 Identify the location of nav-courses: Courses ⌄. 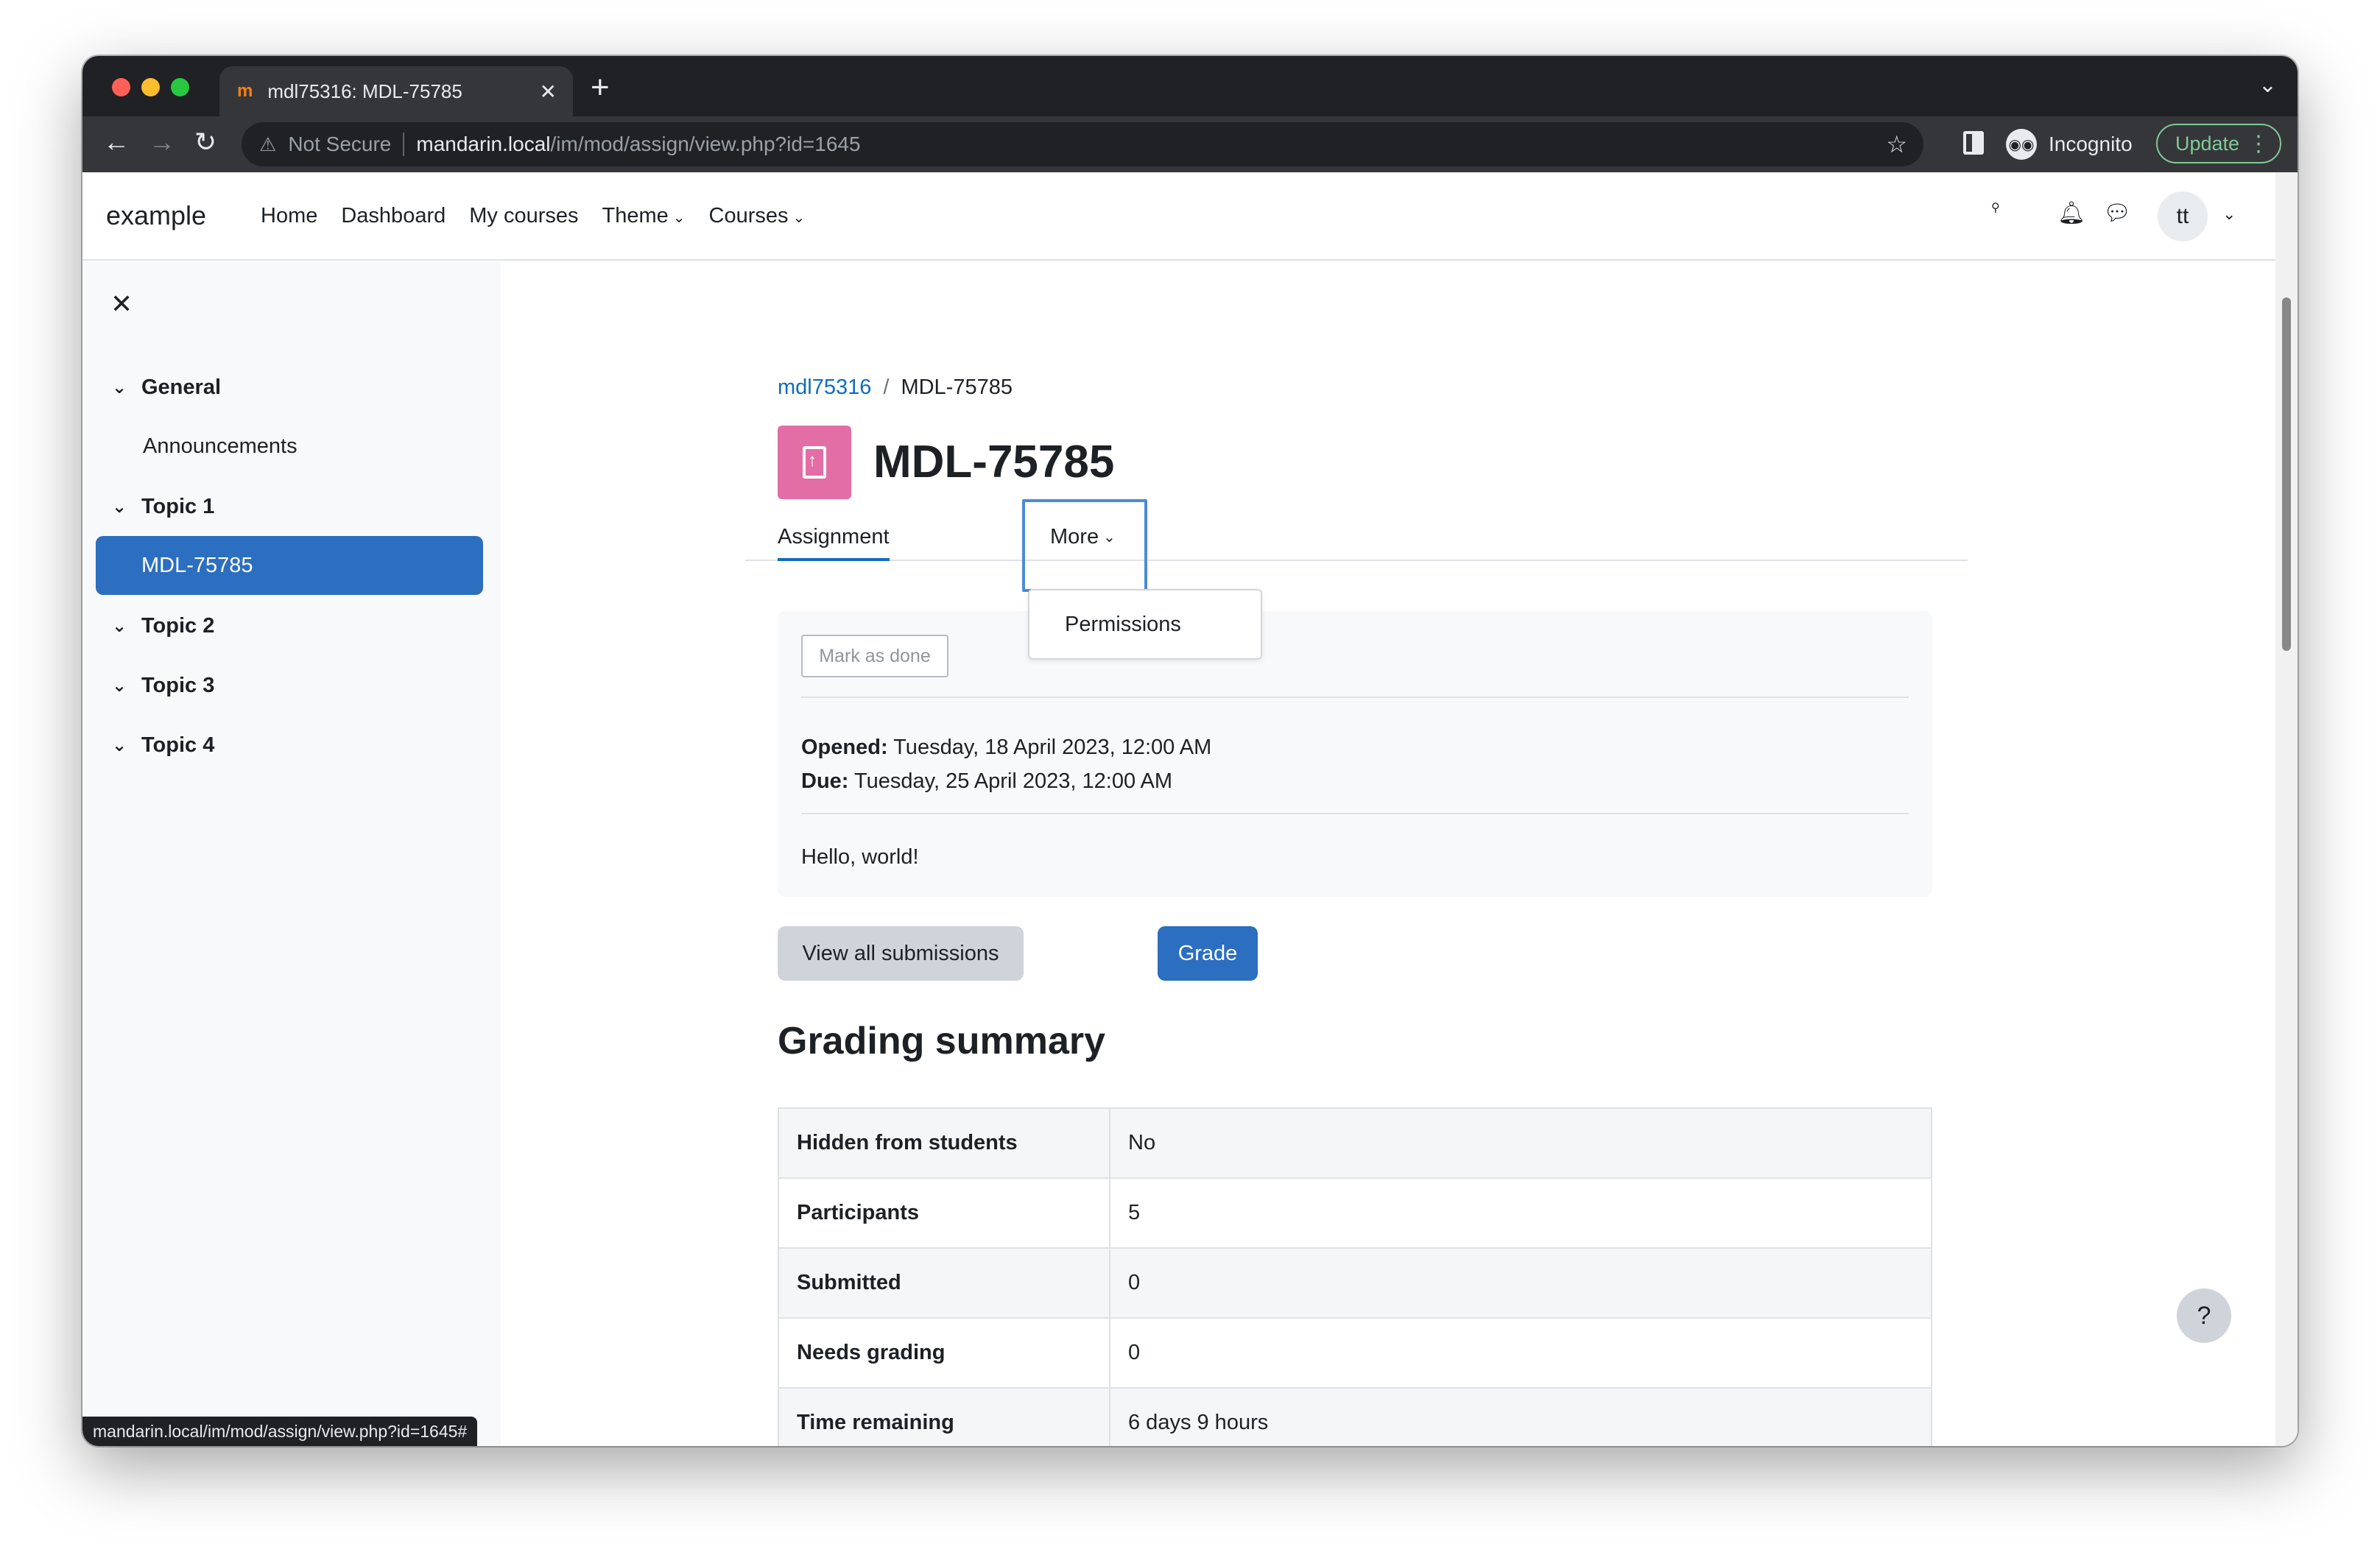
(757, 216).